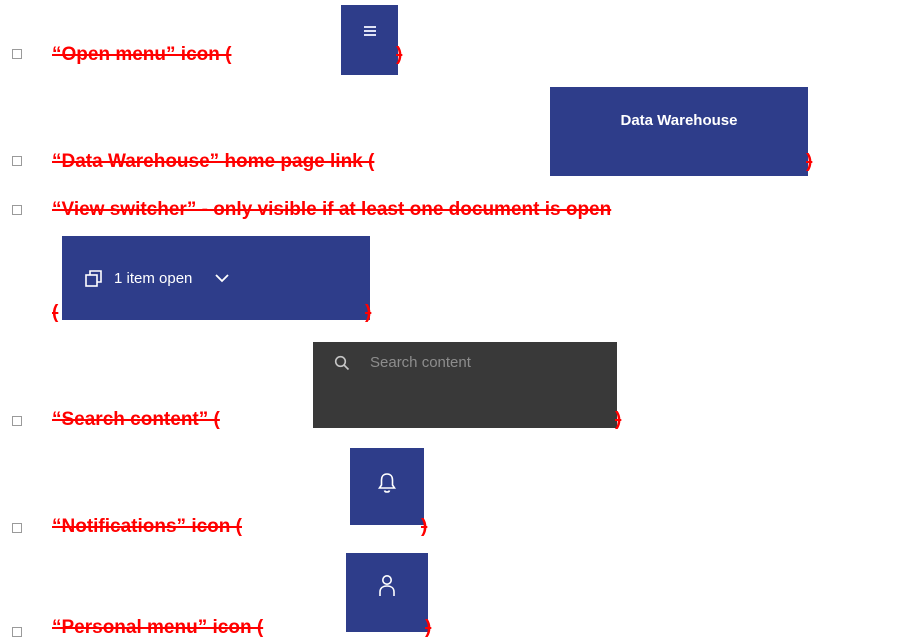 The height and width of the screenshot is (643, 922). I want to click on bell-icon, so click(387, 482).